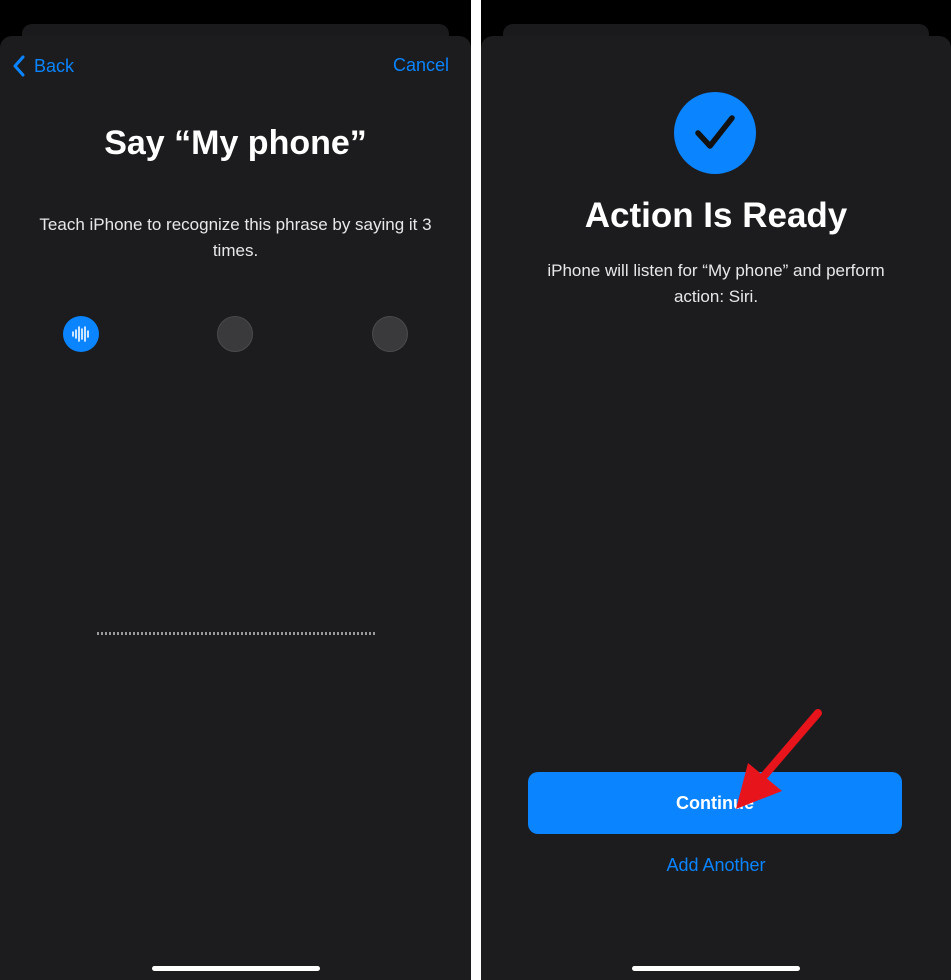  I want to click on page-title: Say “My phone”, so click(235, 143).